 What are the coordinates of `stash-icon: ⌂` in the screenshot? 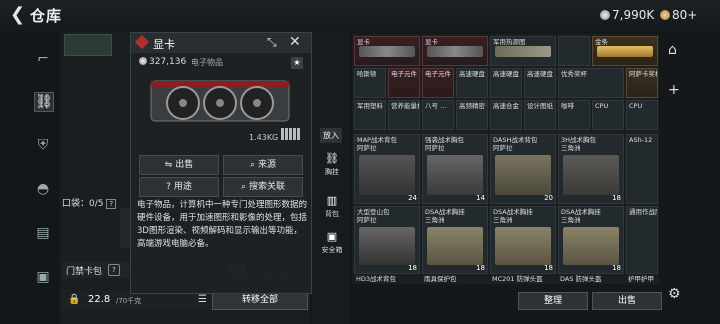 It's located at (672, 50).